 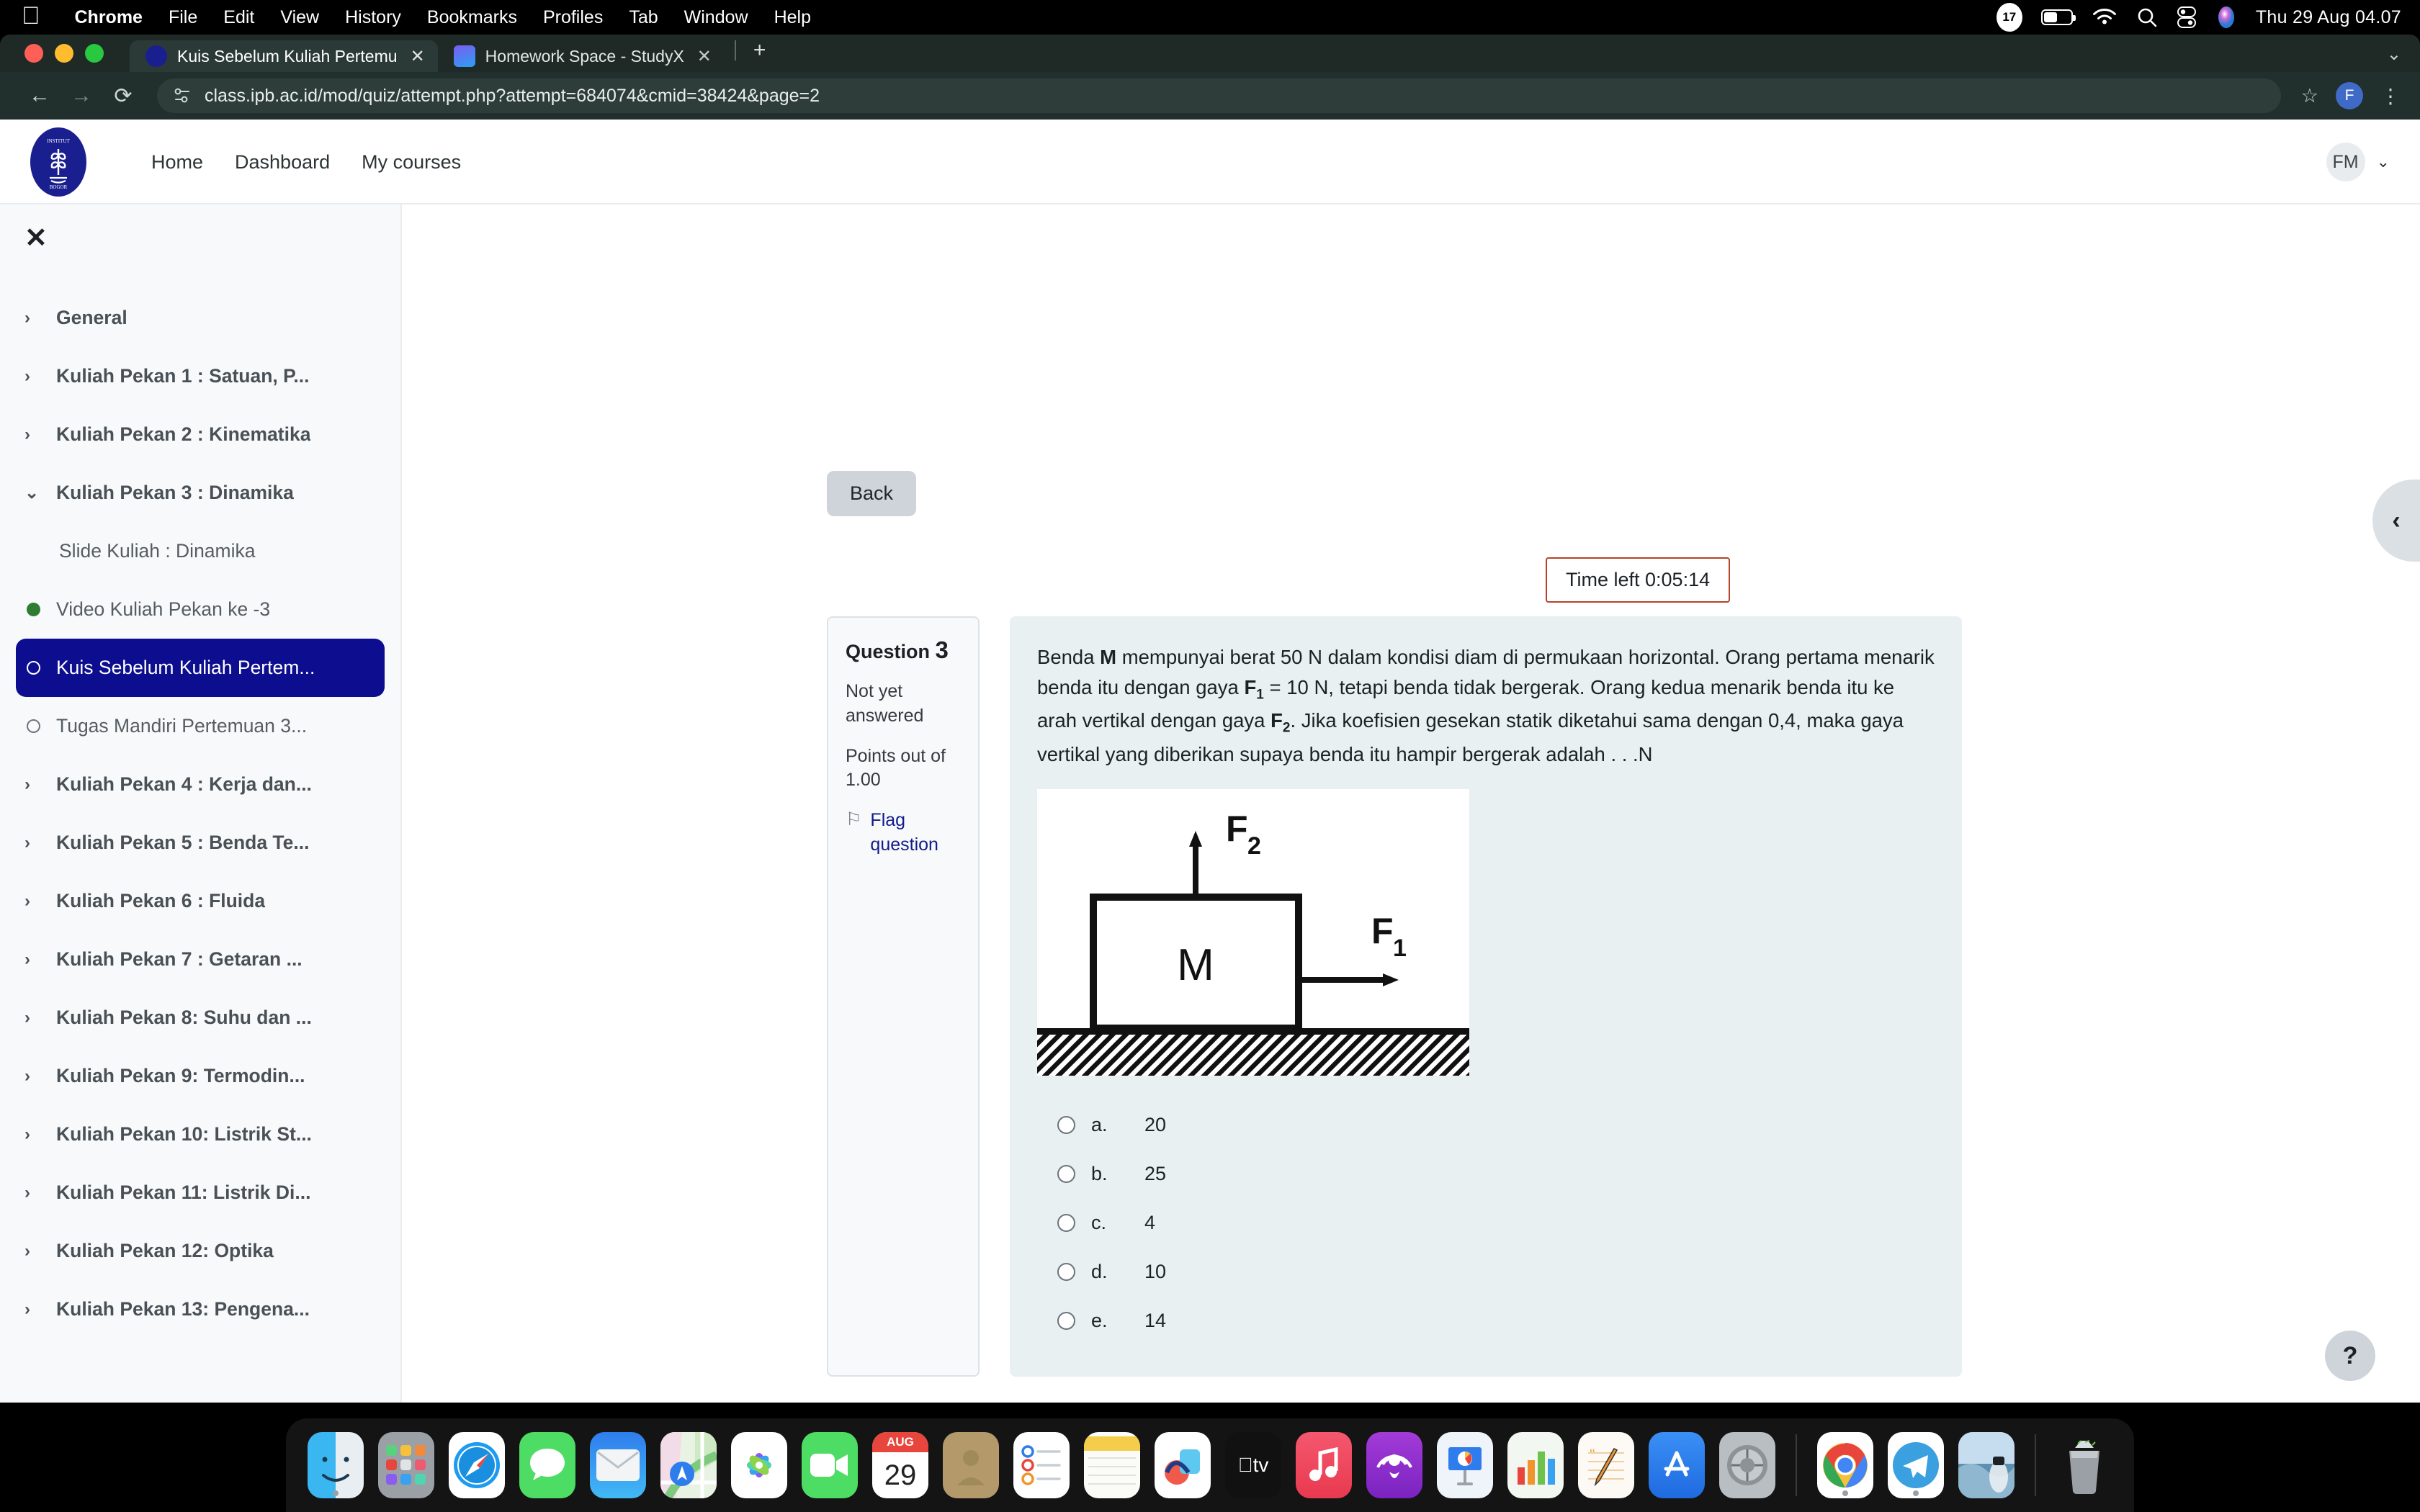 I want to click on photos-icon, so click(x=759, y=1465).